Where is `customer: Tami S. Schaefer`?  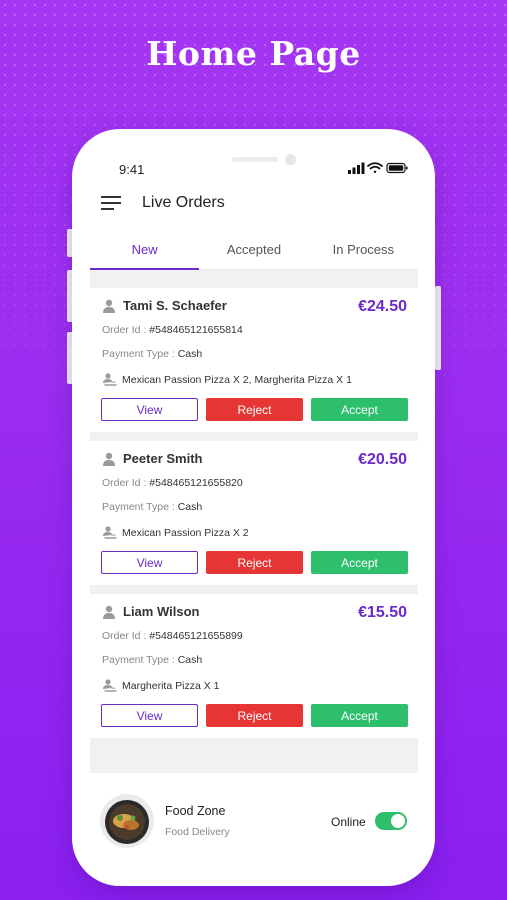 customer: Tami S. Schaefer is located at coordinates (164, 305).